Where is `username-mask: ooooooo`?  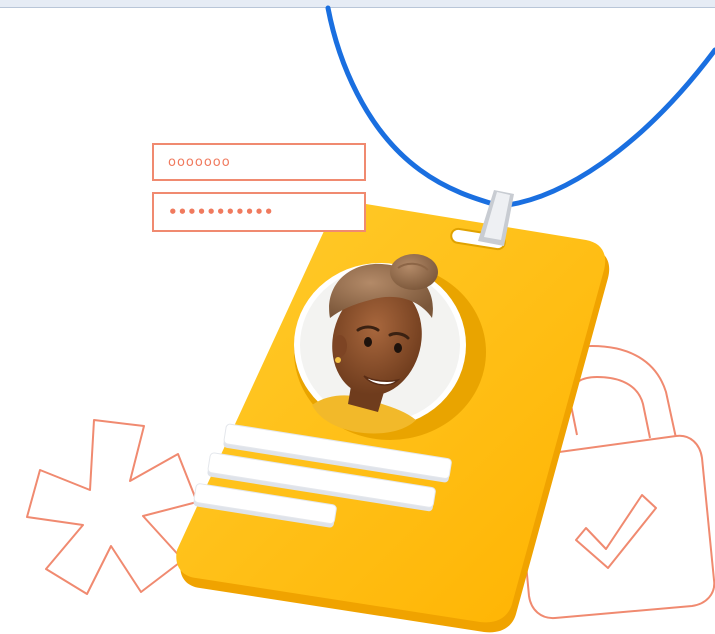
username-mask: ooooooo is located at coordinates (199, 162).